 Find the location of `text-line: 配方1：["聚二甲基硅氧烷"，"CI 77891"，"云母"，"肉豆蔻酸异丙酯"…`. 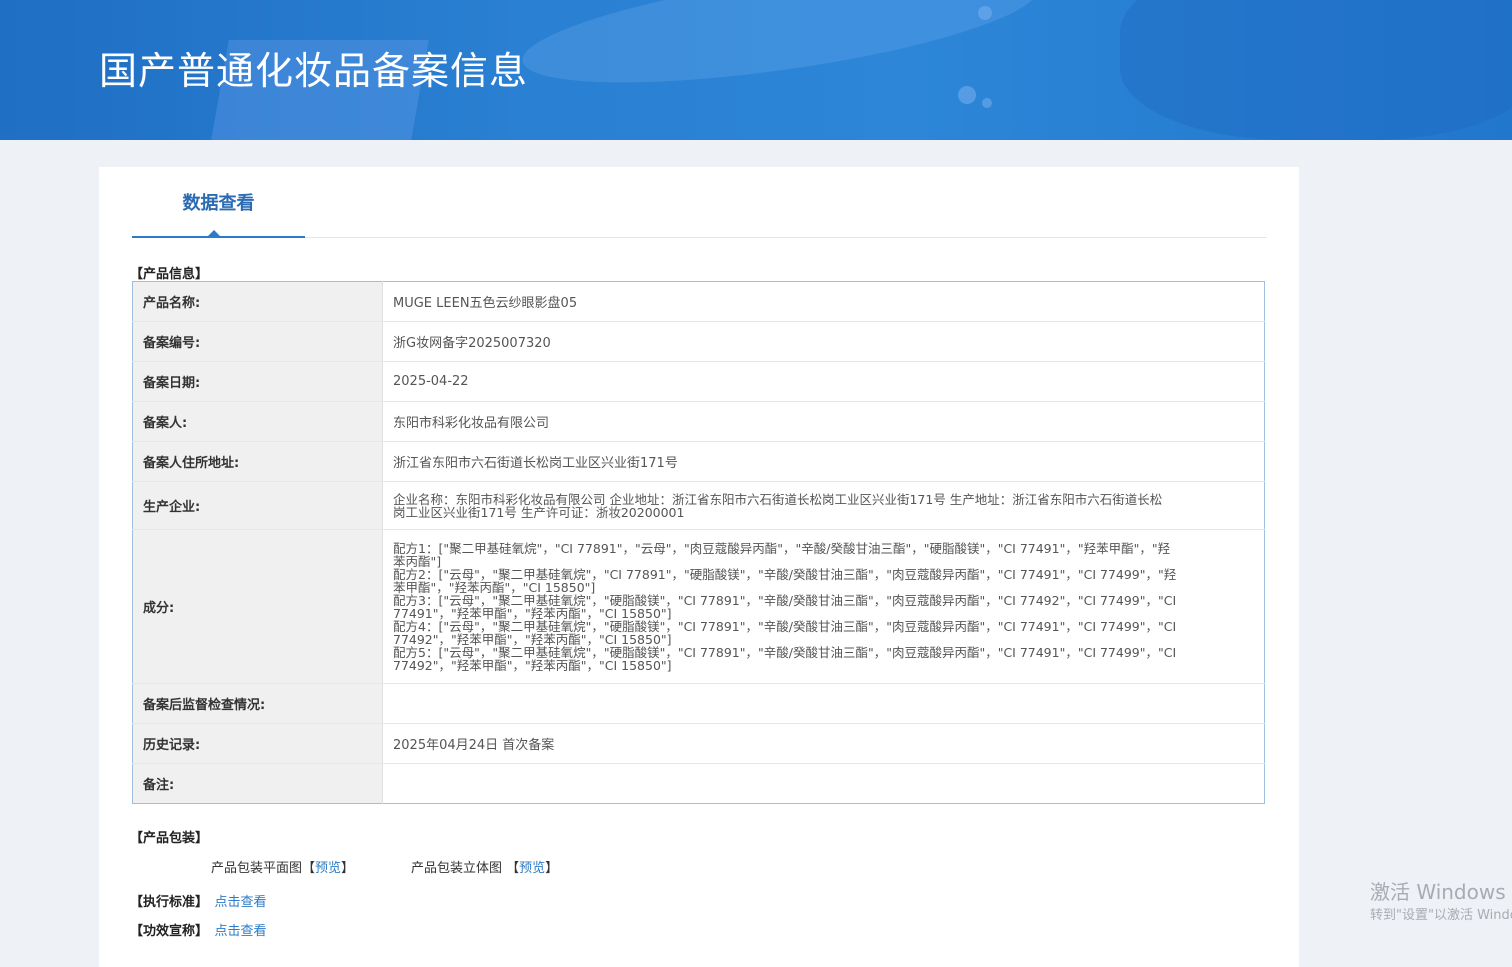

text-line: 配方1：["聚二甲基硅氧烷"，"CI 77891"，"云母"，"肉豆蔻酸异丙酯"… is located at coordinates (782, 548).